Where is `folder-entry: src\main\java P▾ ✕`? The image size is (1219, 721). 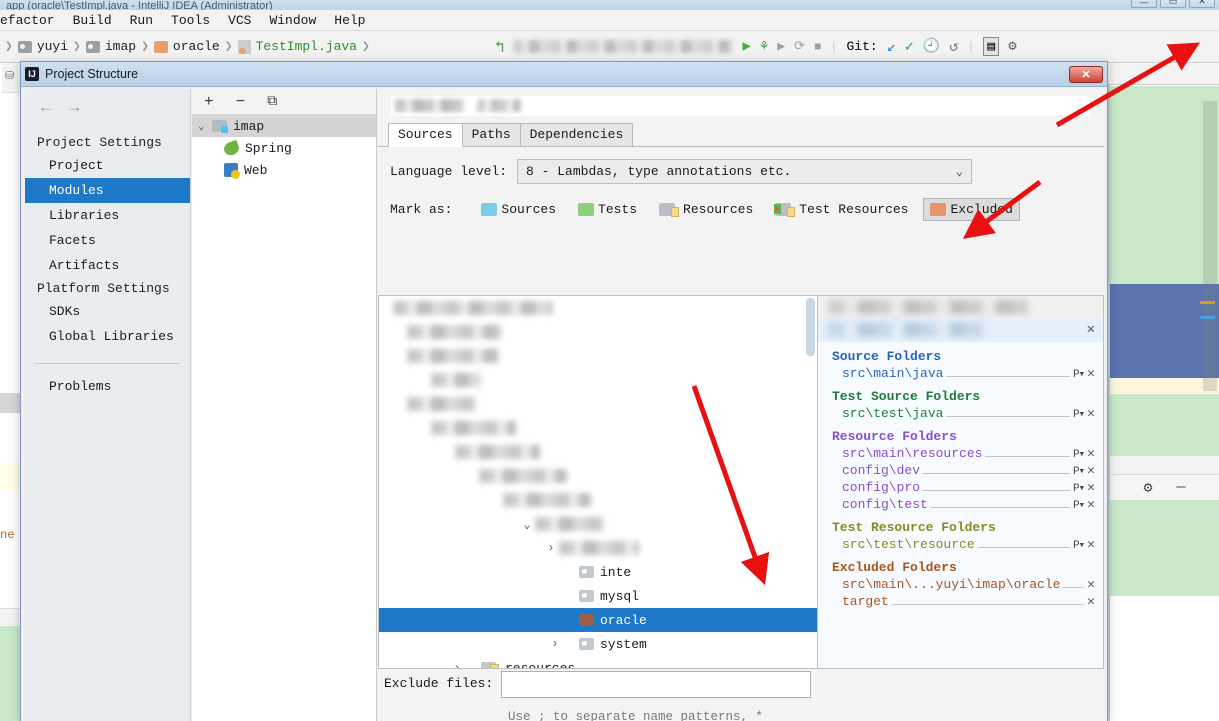 folder-entry: src\main\java P▾ ✕ is located at coordinates (960, 373).